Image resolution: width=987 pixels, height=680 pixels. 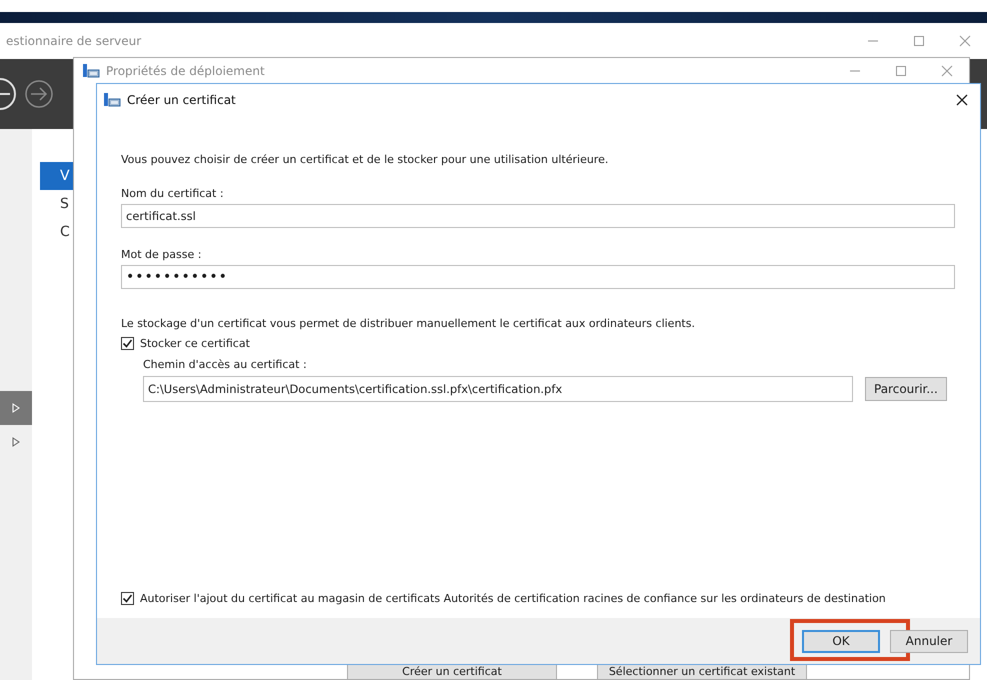 I want to click on dialog-button: Annuler, so click(x=929, y=641).